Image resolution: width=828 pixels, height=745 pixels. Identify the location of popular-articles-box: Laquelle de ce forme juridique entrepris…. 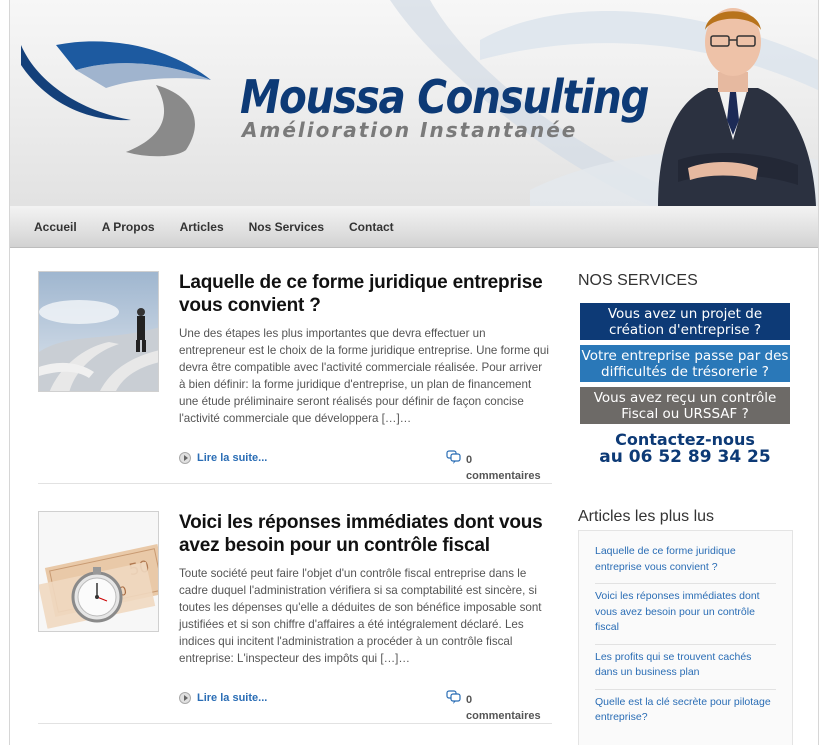
(685, 637).